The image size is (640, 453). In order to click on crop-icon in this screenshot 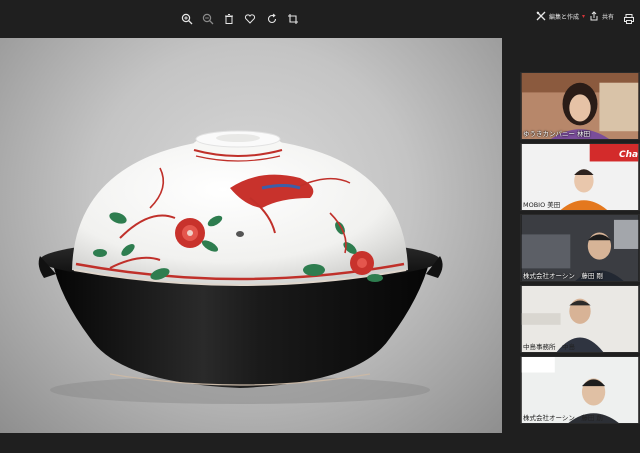, I will do `click(293, 19)`.